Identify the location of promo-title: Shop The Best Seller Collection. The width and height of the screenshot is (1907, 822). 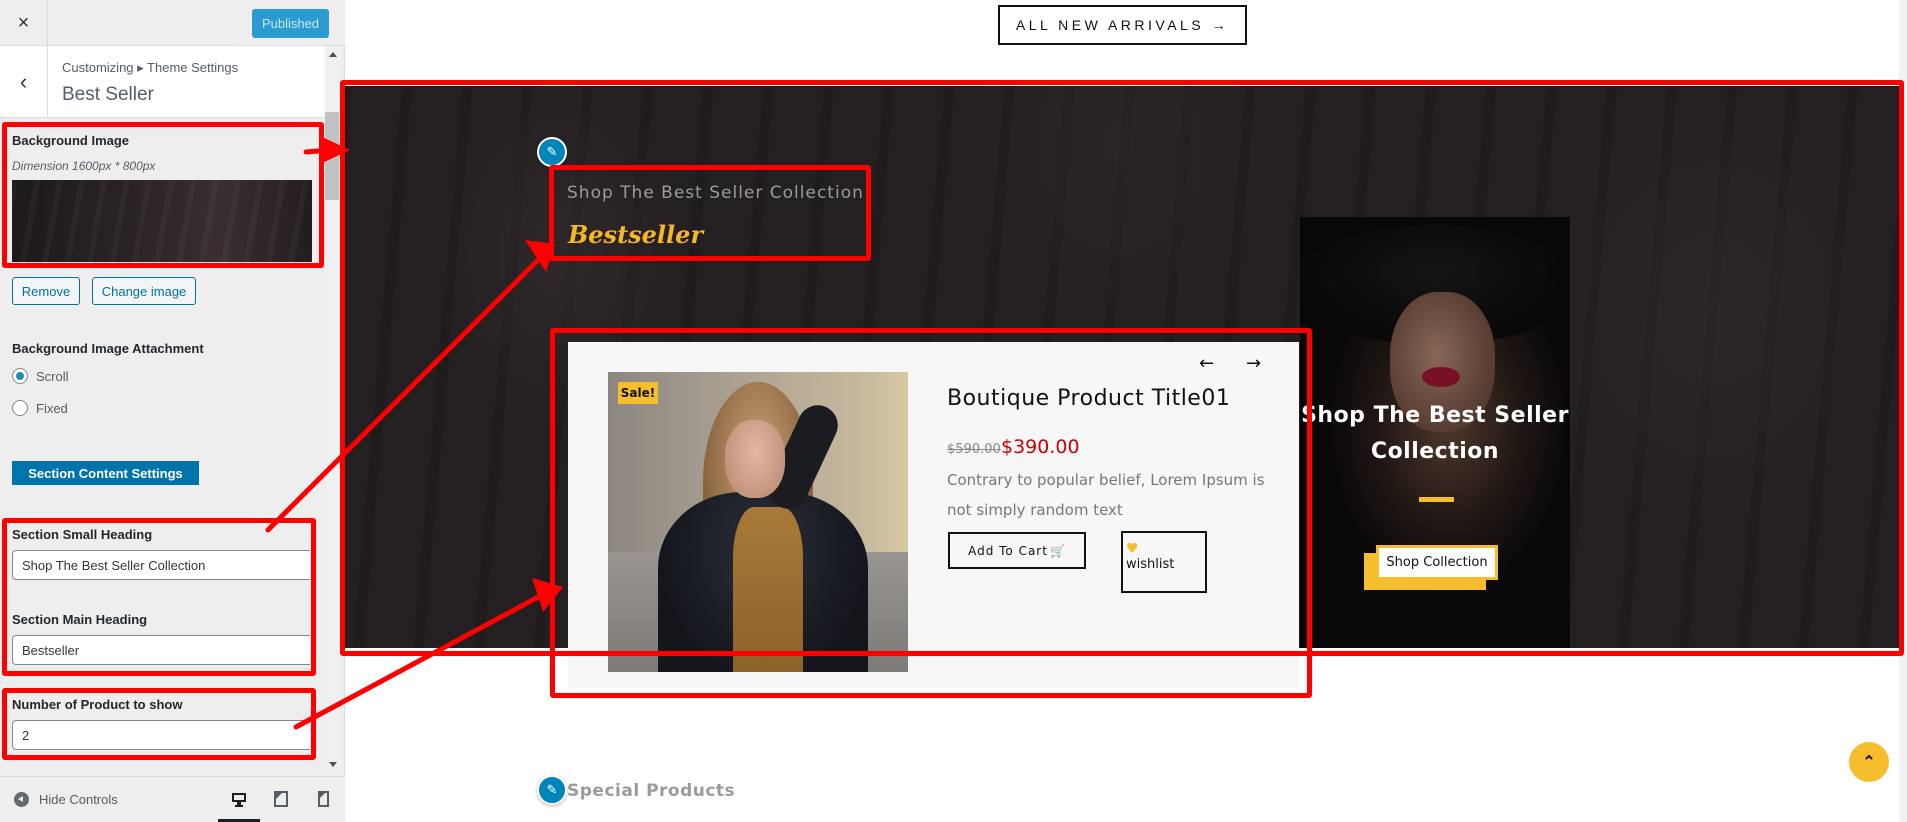
(1435, 433).